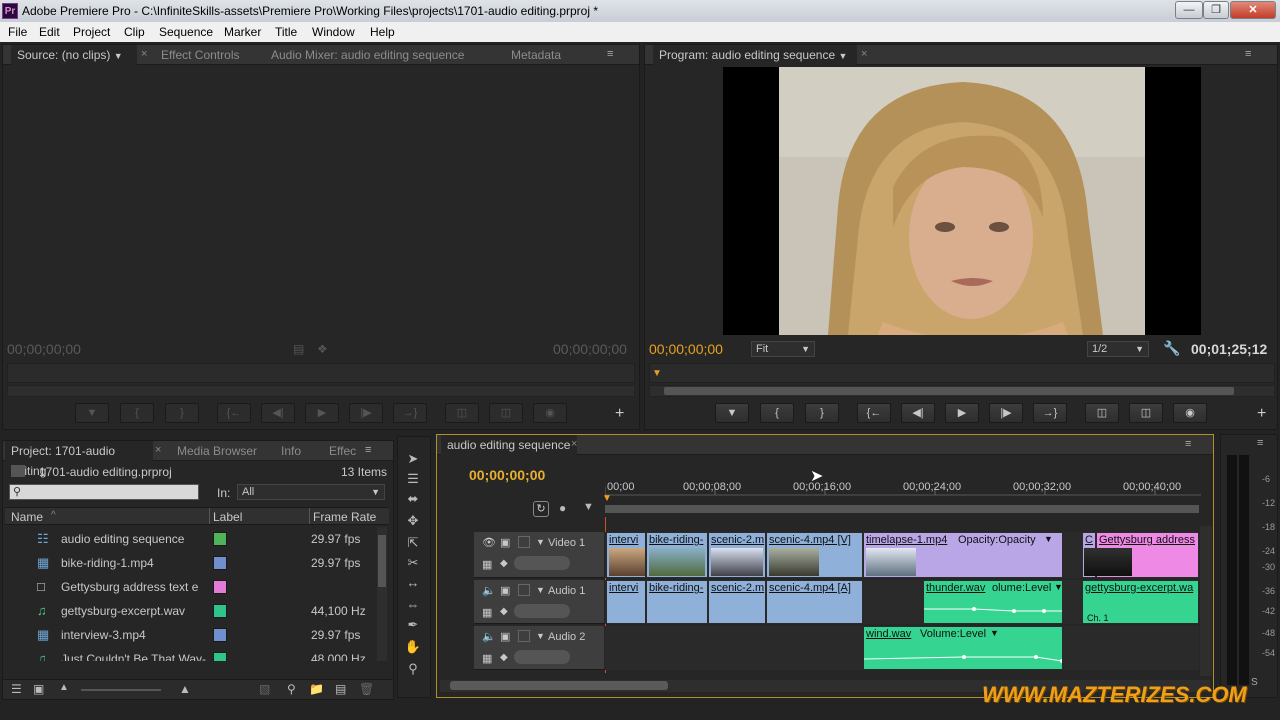 The height and width of the screenshot is (720, 1280). What do you see at coordinates (321, 373) in the screenshot?
I see `source-time-ruler` at bounding box center [321, 373].